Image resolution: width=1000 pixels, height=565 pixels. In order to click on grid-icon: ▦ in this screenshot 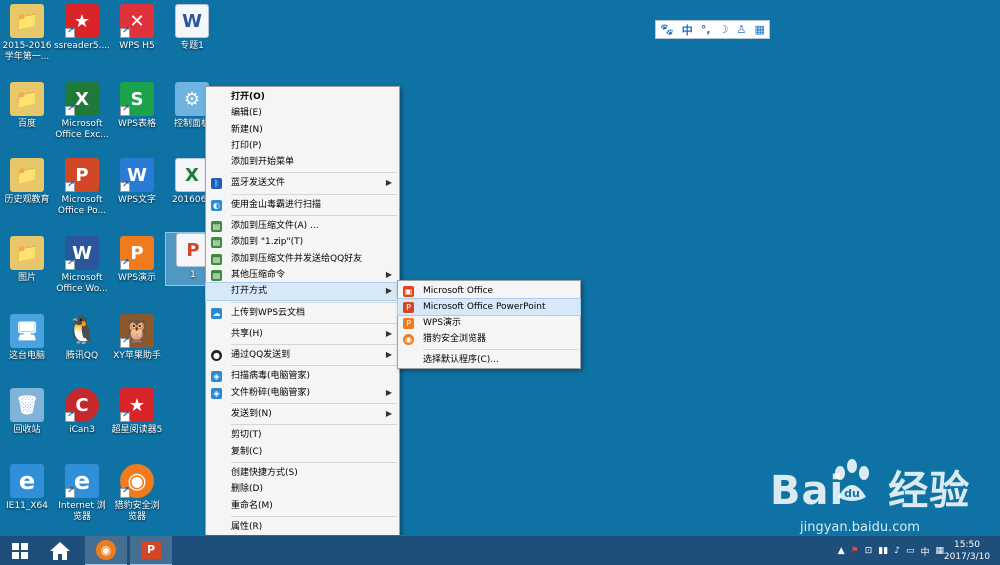, I will do `click(759, 29)`.